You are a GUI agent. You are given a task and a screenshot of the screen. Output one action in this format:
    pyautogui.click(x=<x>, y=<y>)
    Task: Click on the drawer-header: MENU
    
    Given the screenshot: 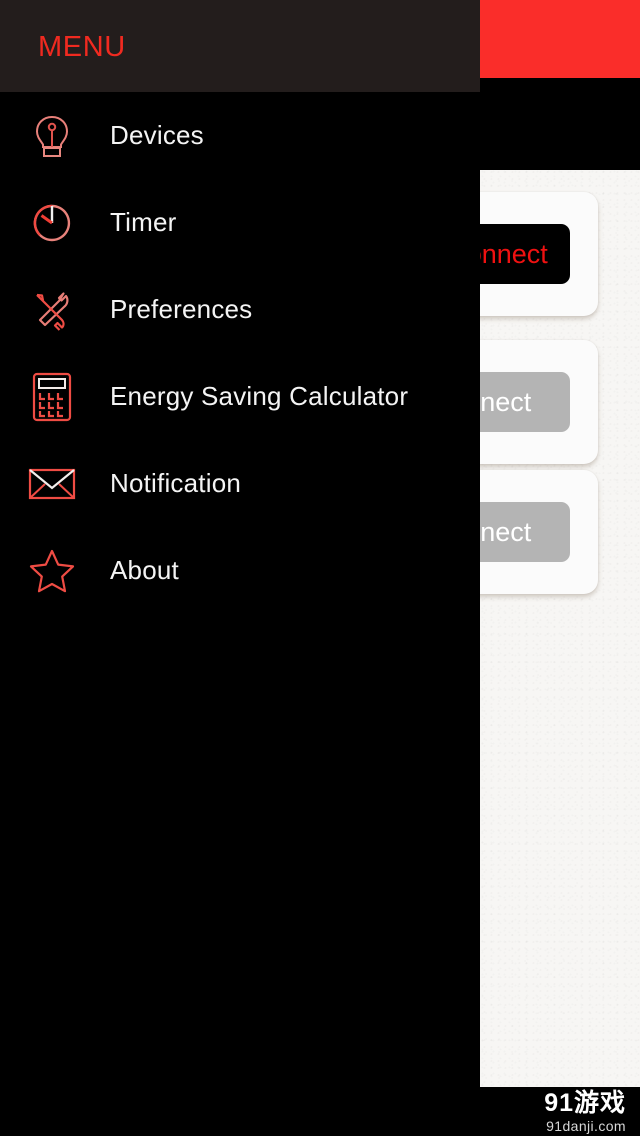 What is the action you would take?
    pyautogui.click(x=240, y=46)
    